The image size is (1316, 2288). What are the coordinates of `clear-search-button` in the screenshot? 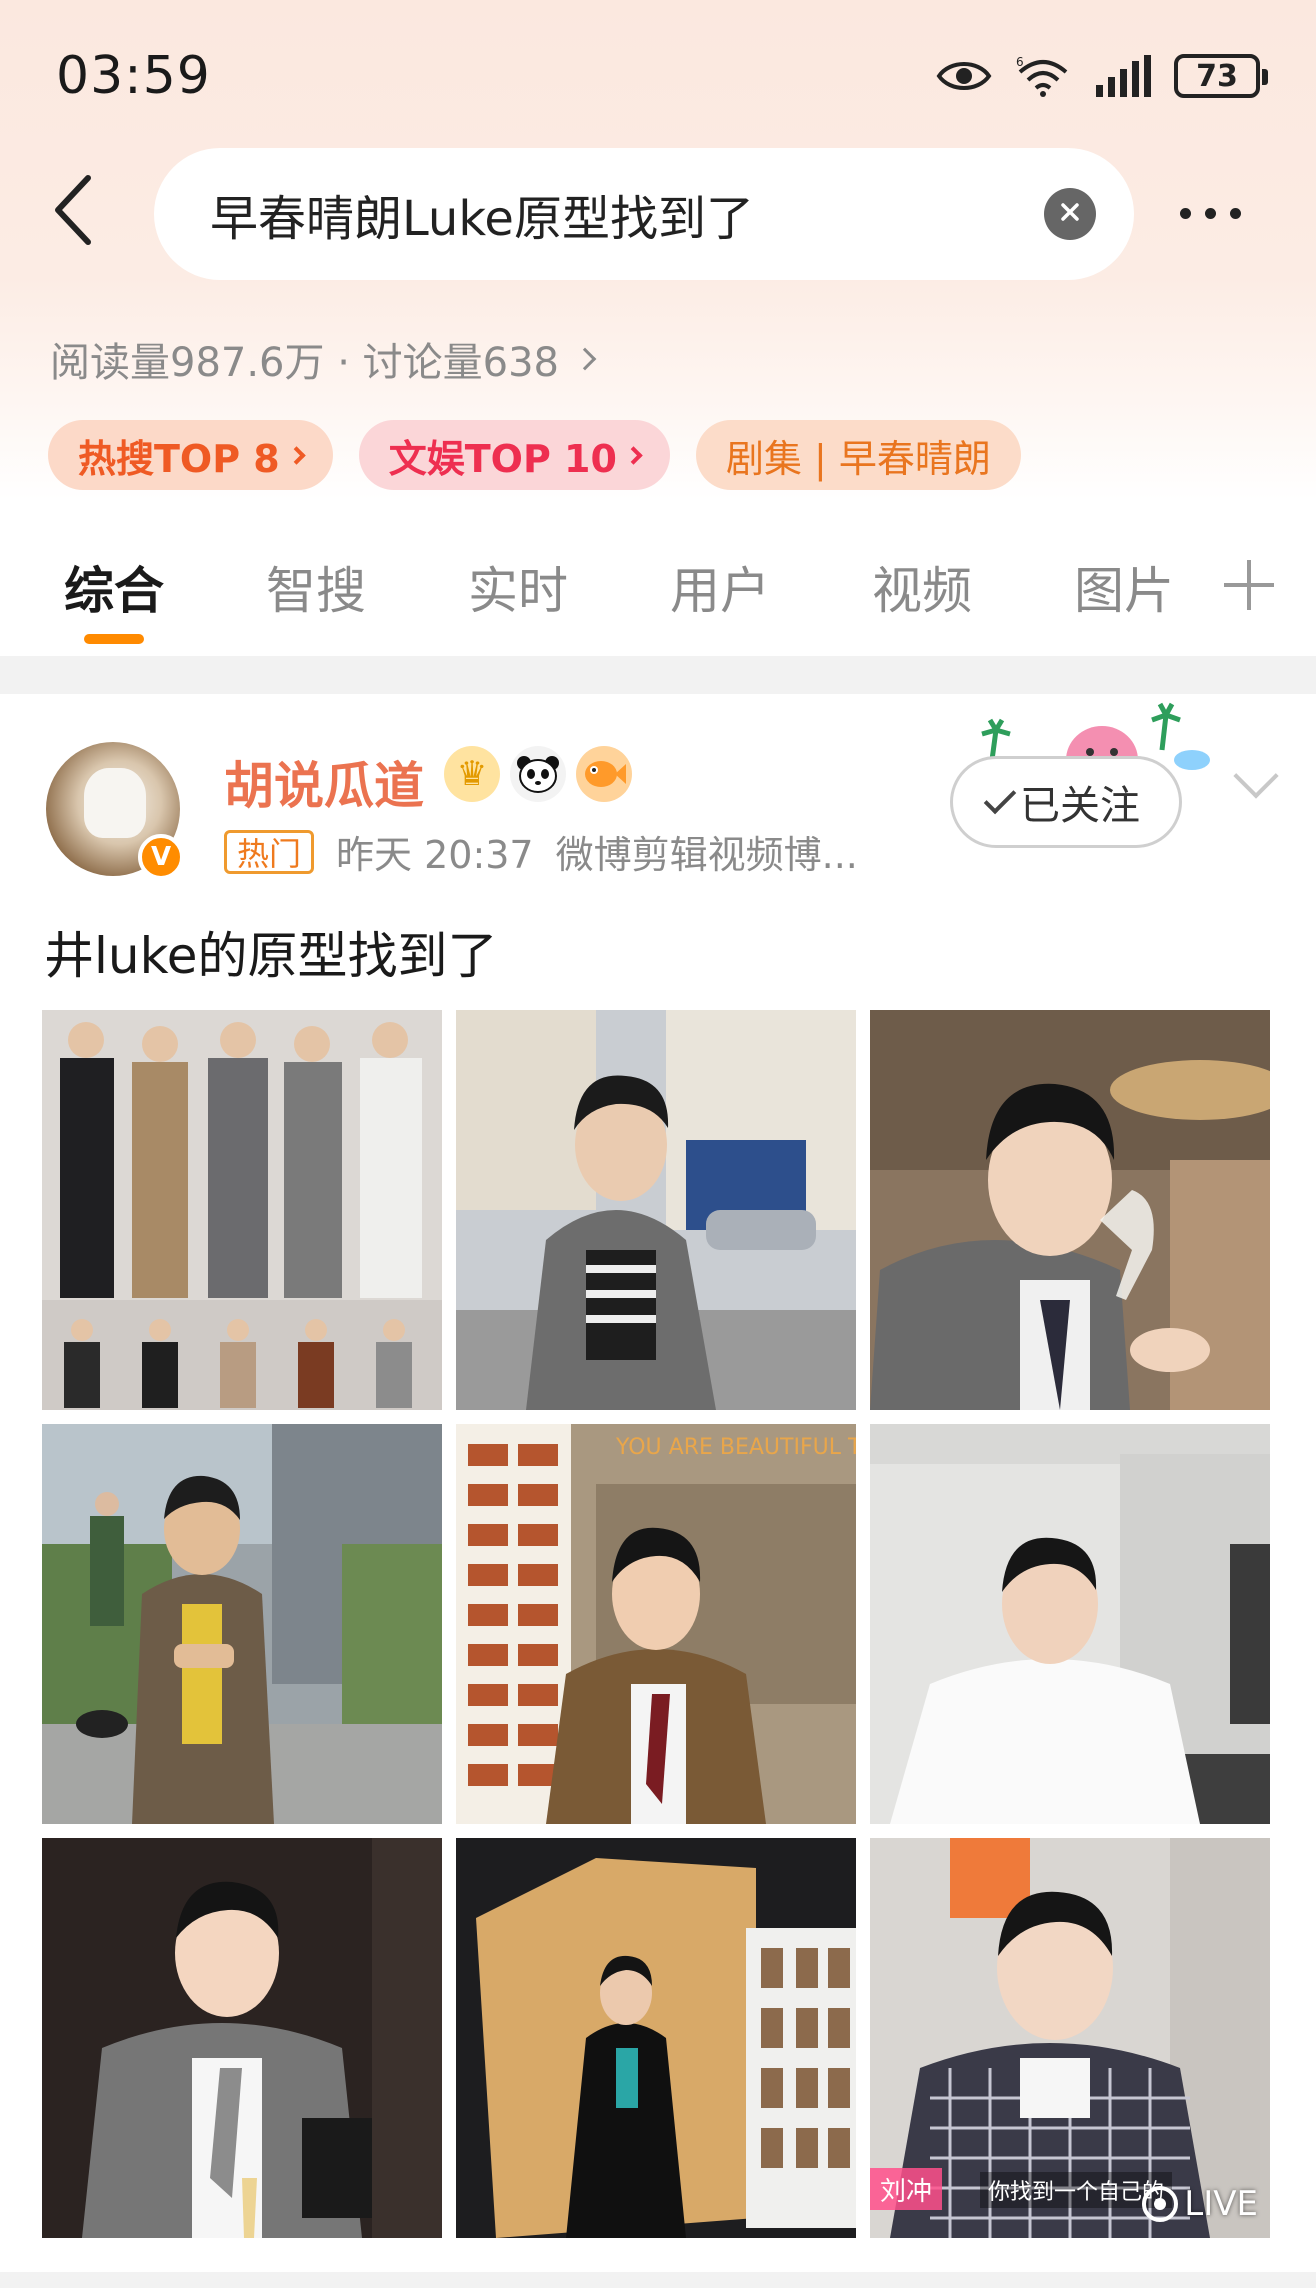 It's located at (1070, 214).